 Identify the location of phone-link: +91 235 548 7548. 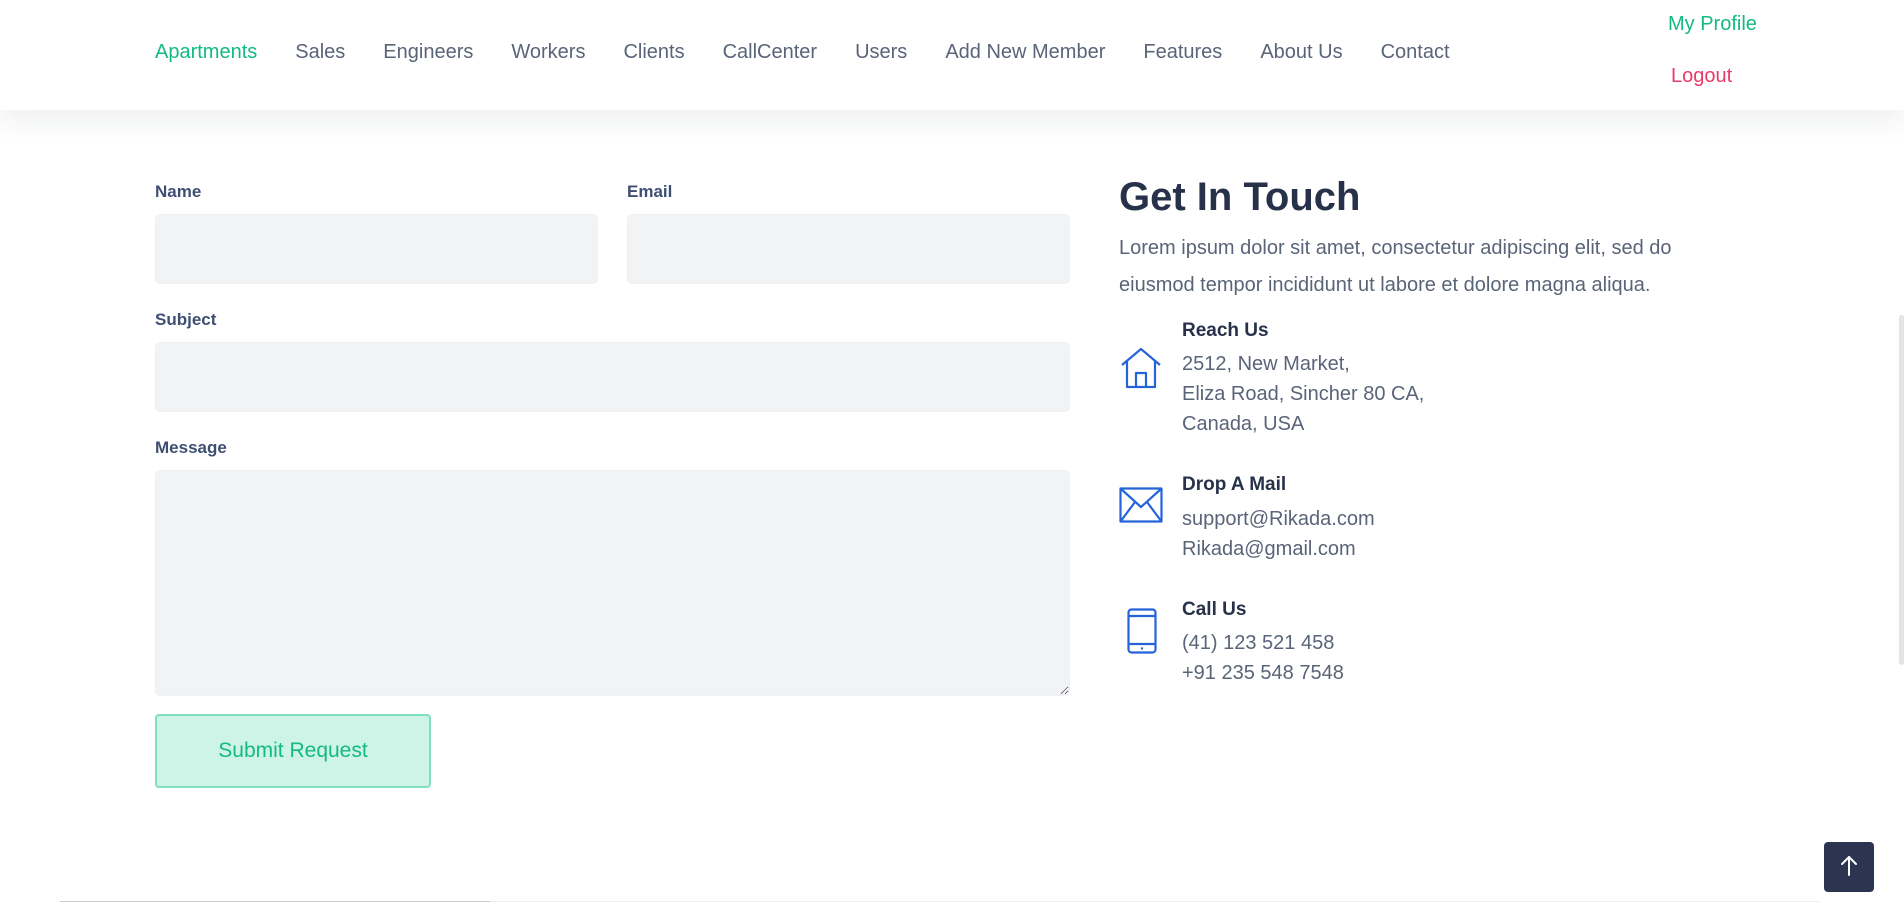
(1263, 673).